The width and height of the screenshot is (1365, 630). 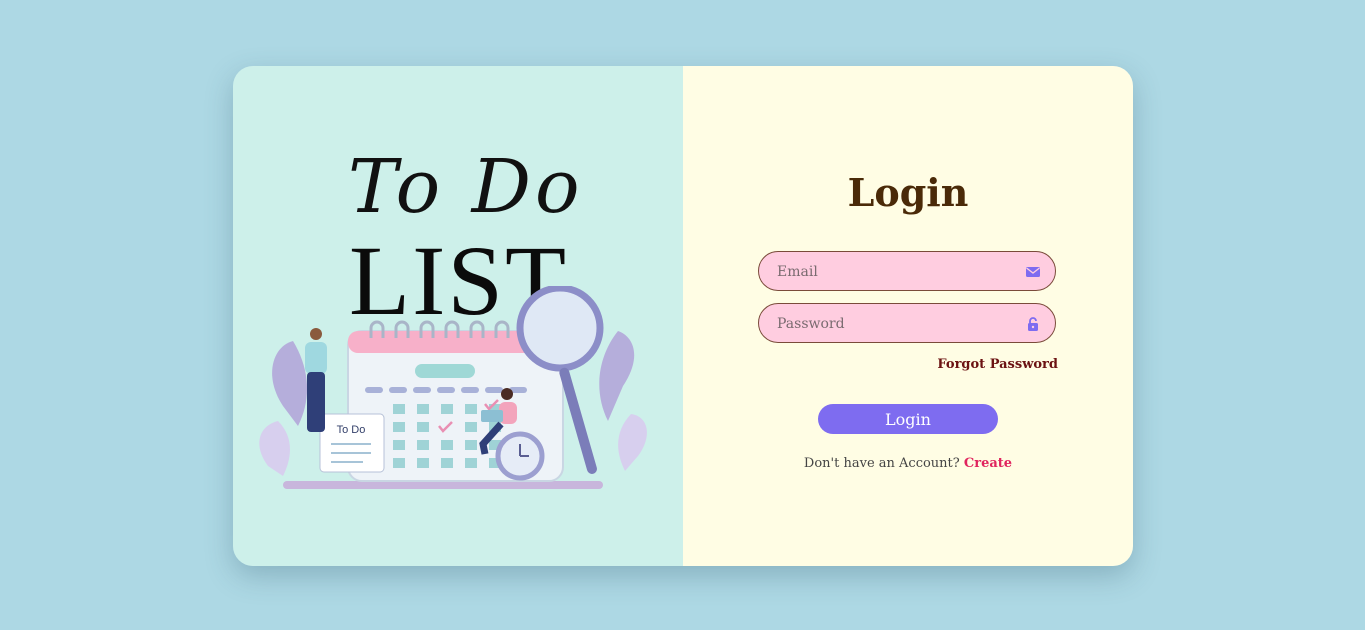 I want to click on email-field, so click(x=907, y=271).